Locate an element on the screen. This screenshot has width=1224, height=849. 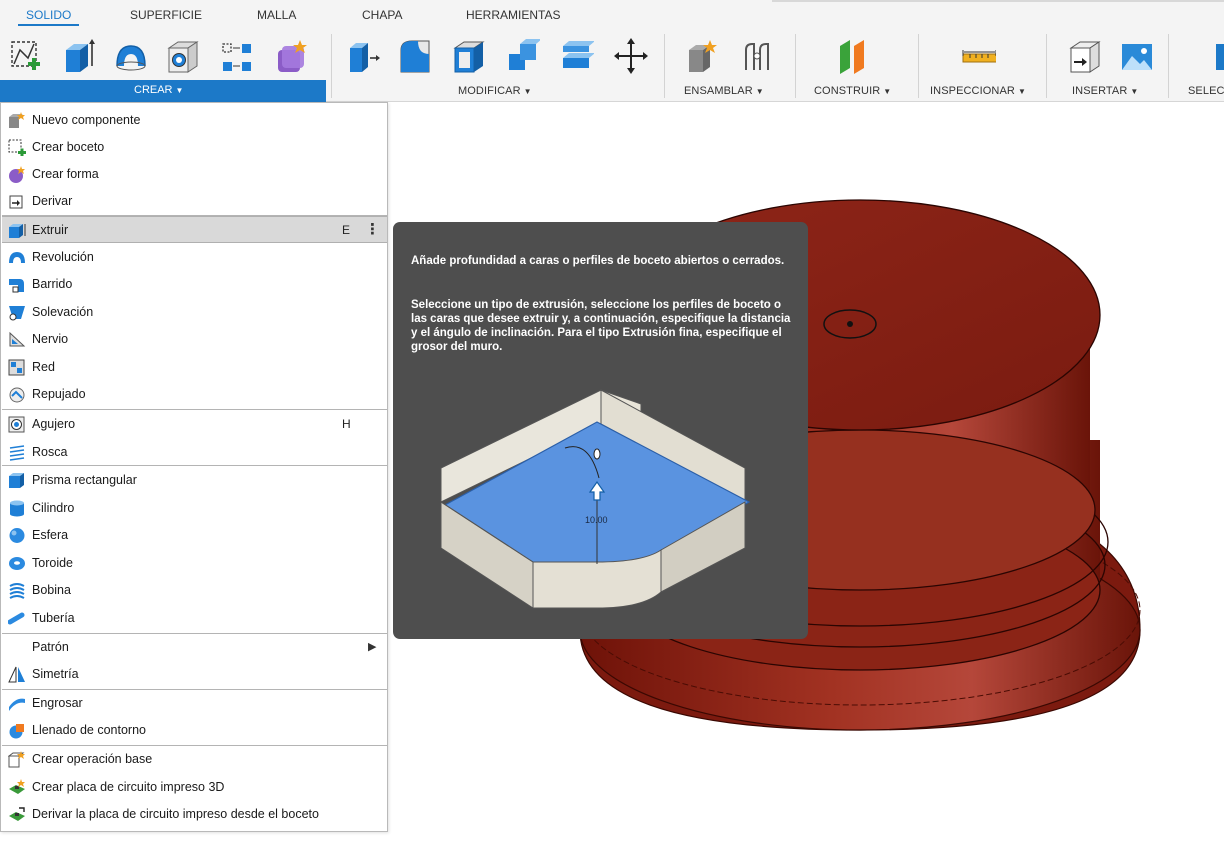
box-icon is located at coordinates (17, 480).